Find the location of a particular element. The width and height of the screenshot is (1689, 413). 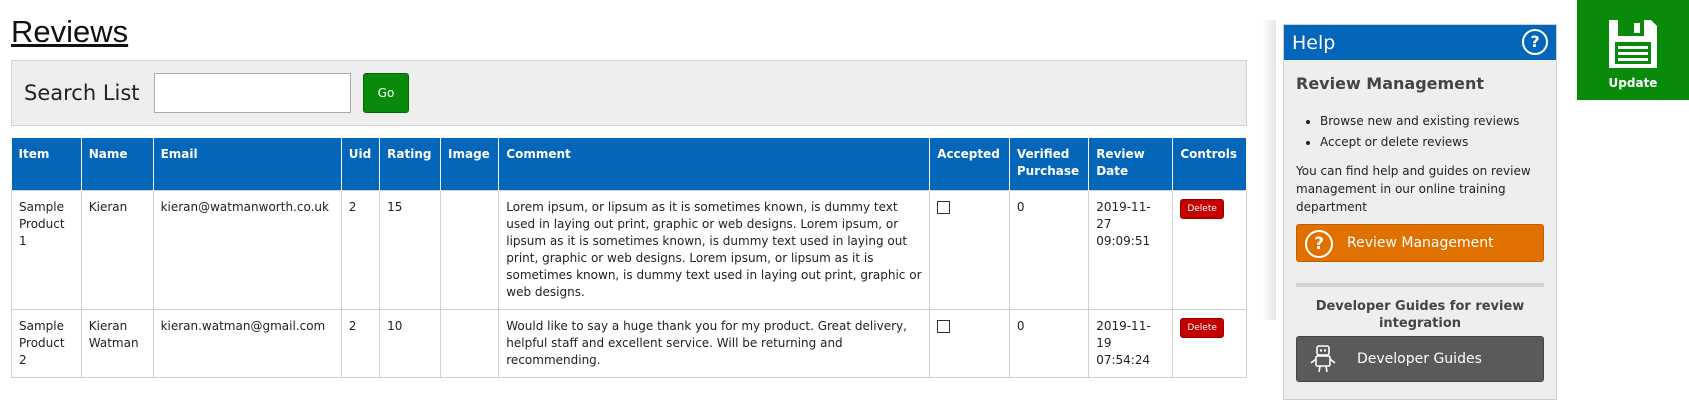

cell-review-date: 2019-11-27 09:09:51 is located at coordinates (1131, 249).